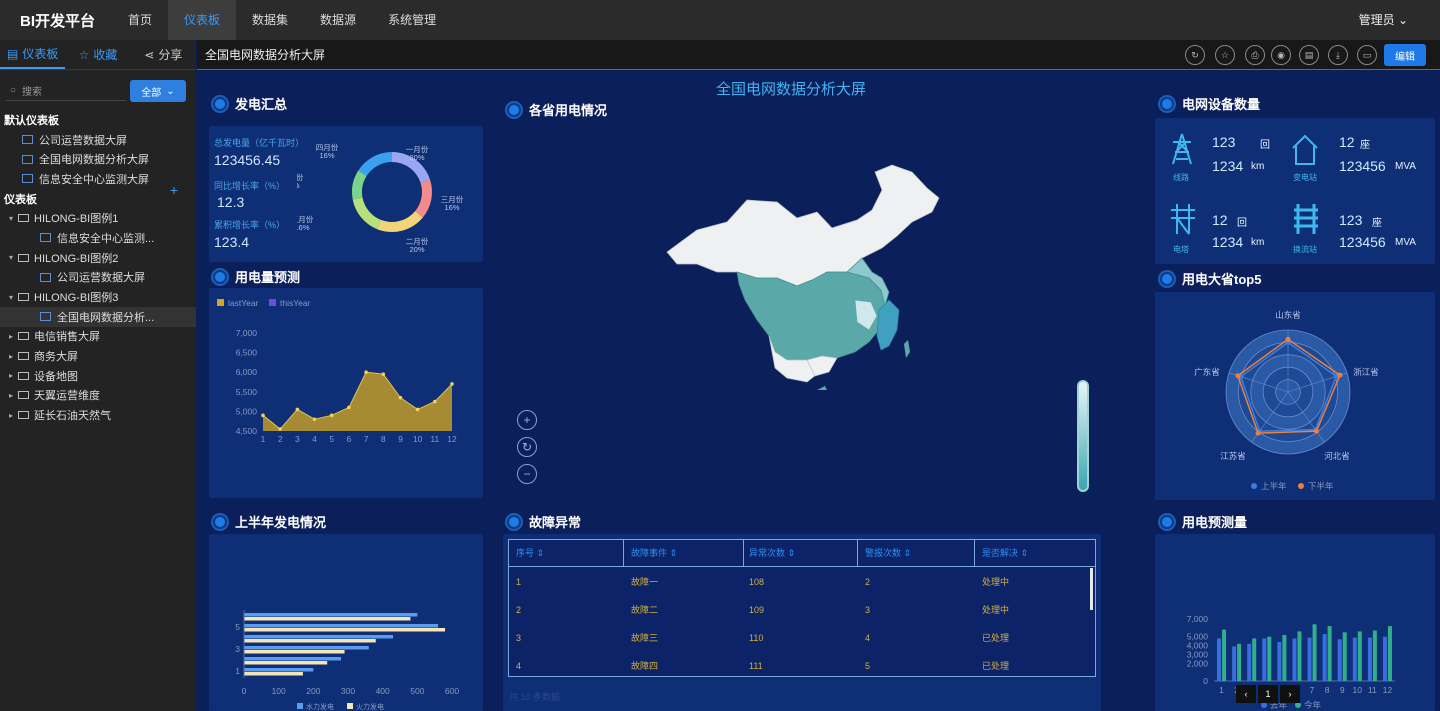 This screenshot has width=1440, height=711. I want to click on folder-icon, so click(23, 218).